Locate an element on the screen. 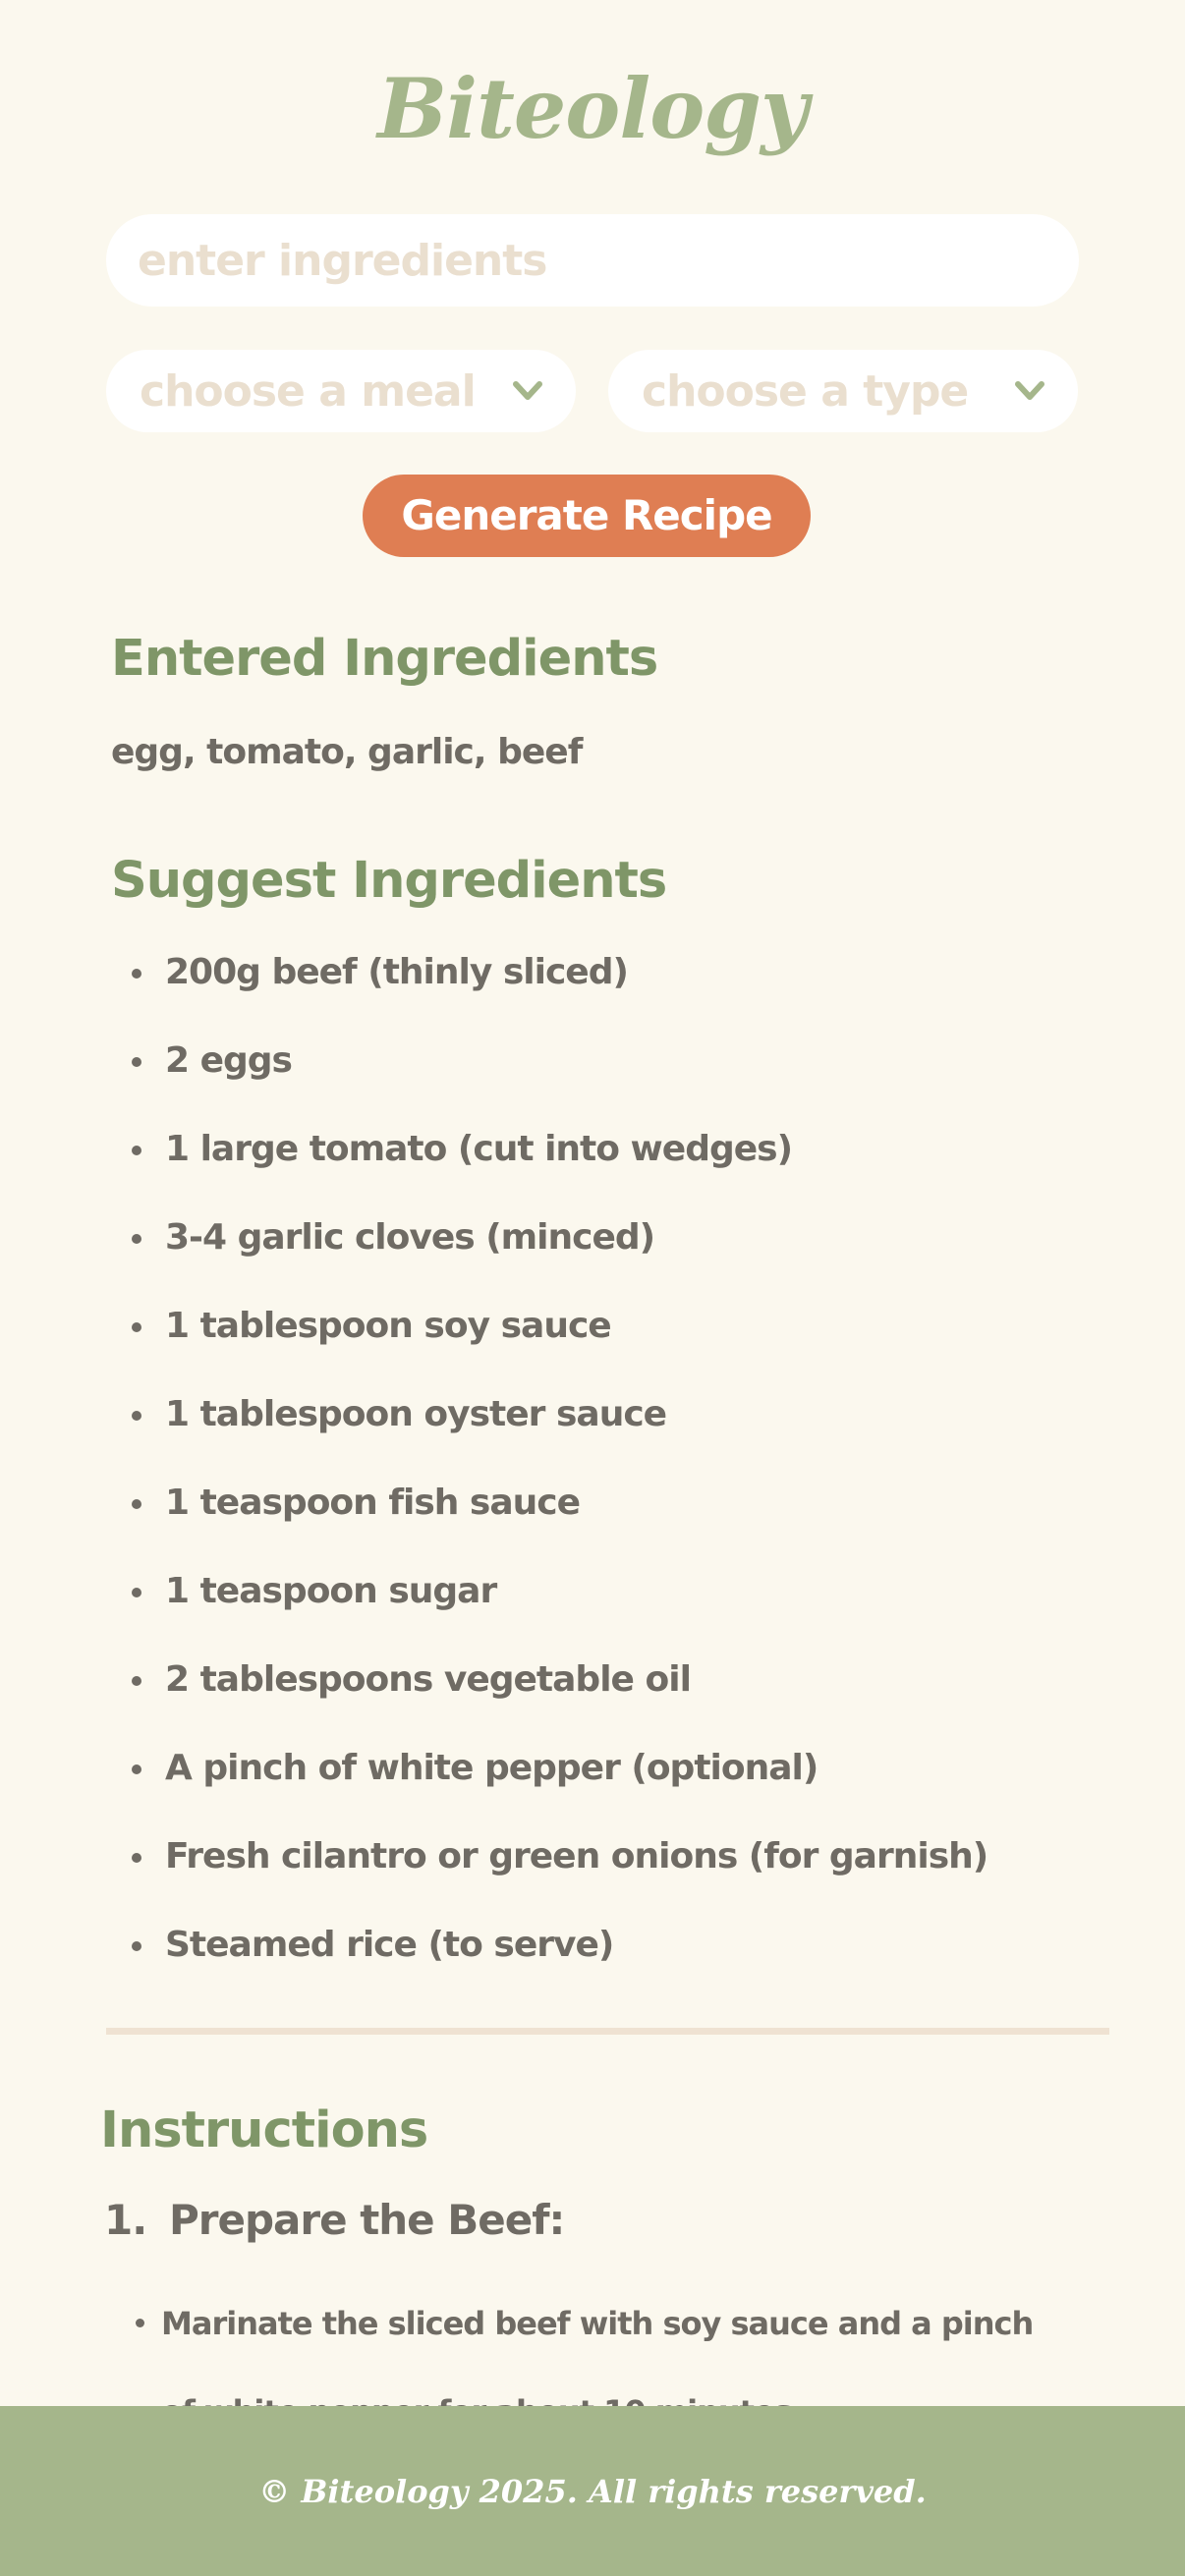  list-item: A pinch of white pepper (optional) is located at coordinates (649, 1785).